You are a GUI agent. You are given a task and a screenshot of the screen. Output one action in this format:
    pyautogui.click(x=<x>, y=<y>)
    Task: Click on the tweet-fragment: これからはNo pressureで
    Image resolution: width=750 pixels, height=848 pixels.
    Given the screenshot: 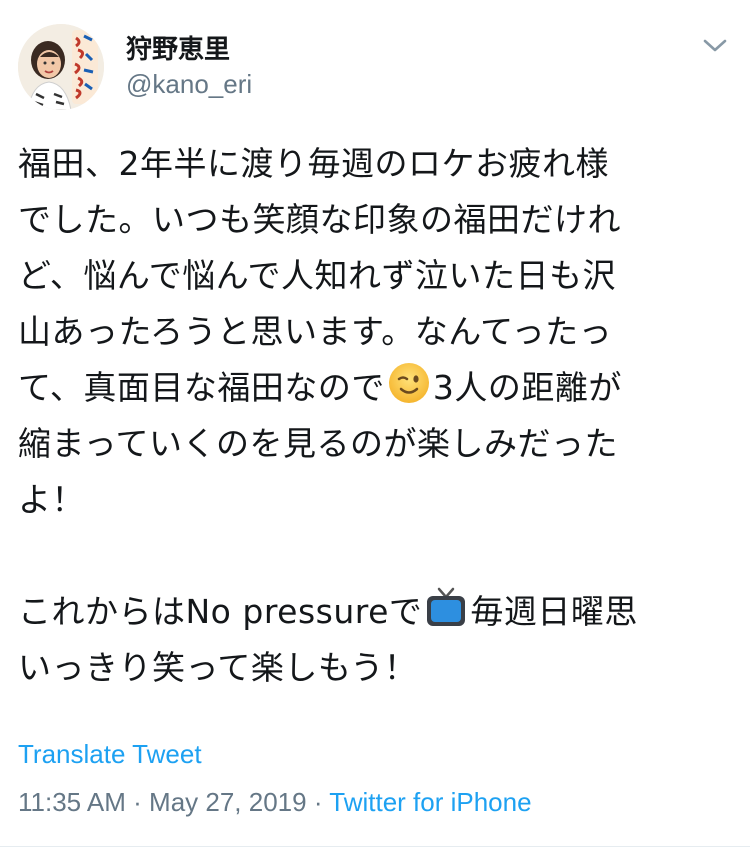 What is the action you would take?
    pyautogui.click(x=220, y=611)
    